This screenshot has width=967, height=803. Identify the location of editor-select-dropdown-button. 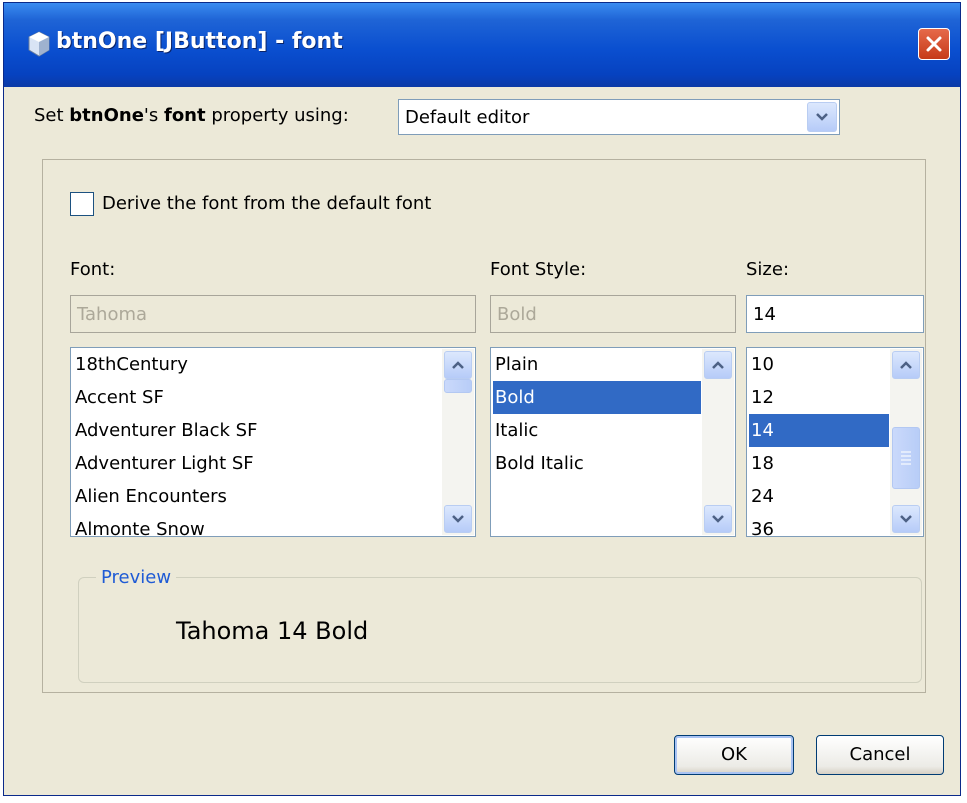
(822, 117).